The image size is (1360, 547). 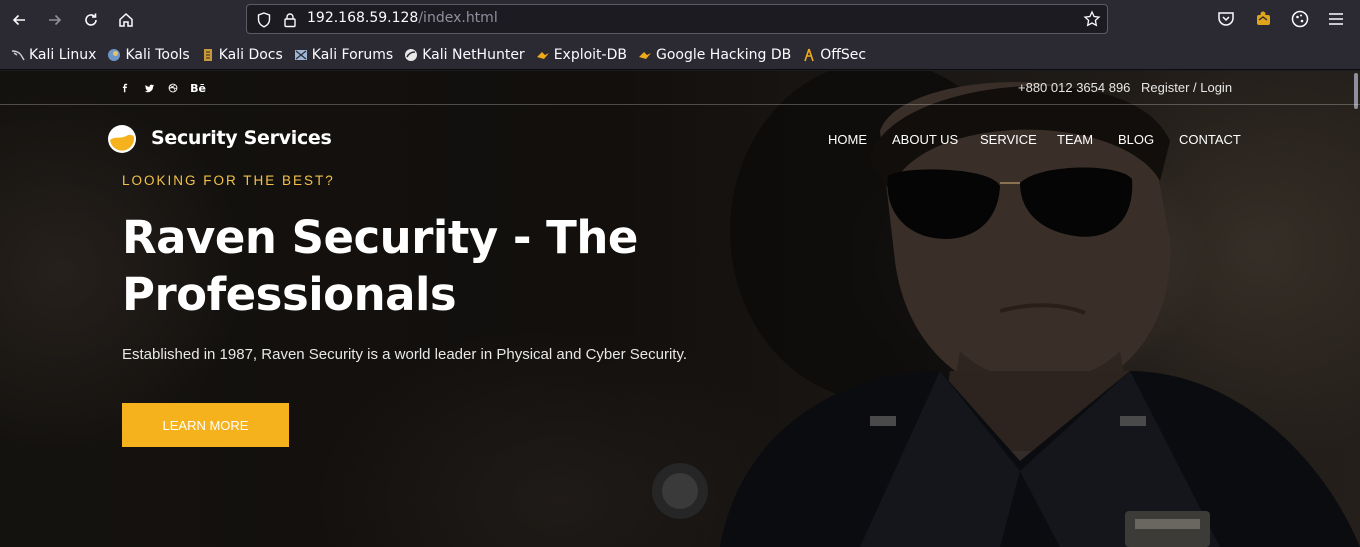 I want to click on back-button, so click(x=19, y=20).